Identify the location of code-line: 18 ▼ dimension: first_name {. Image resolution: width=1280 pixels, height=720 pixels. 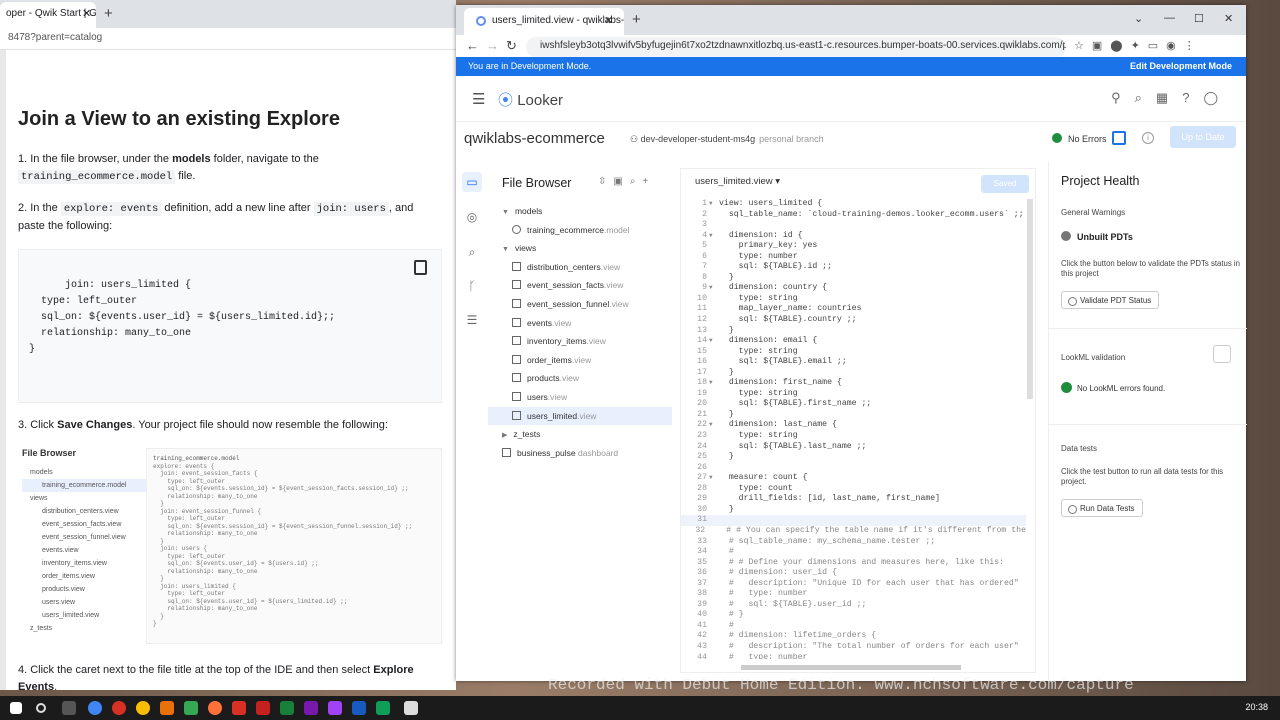
(853, 383).